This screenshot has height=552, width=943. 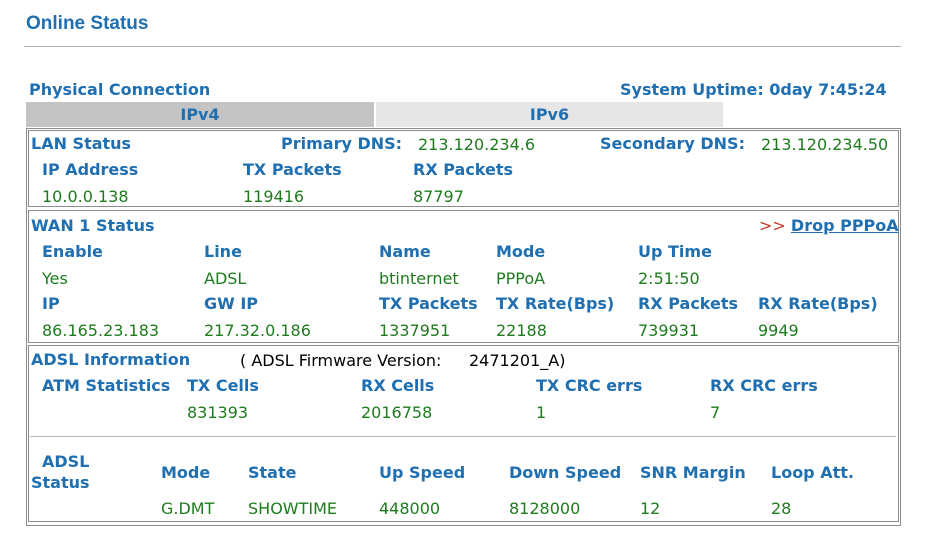 What do you see at coordinates (477, 144) in the screenshot?
I see `primary-dns-value: 213.120.234.6` at bounding box center [477, 144].